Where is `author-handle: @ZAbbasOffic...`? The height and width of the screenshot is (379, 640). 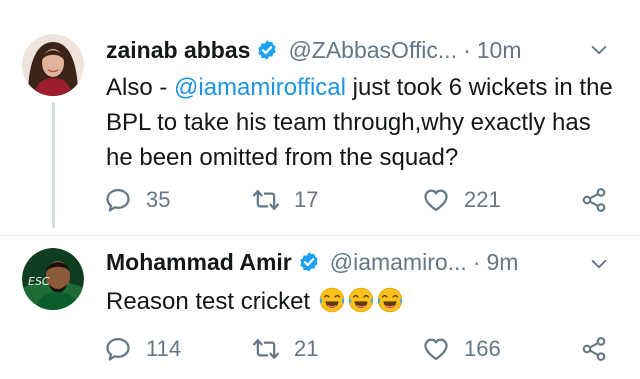
author-handle: @ZAbbasOffic... is located at coordinates (372, 50).